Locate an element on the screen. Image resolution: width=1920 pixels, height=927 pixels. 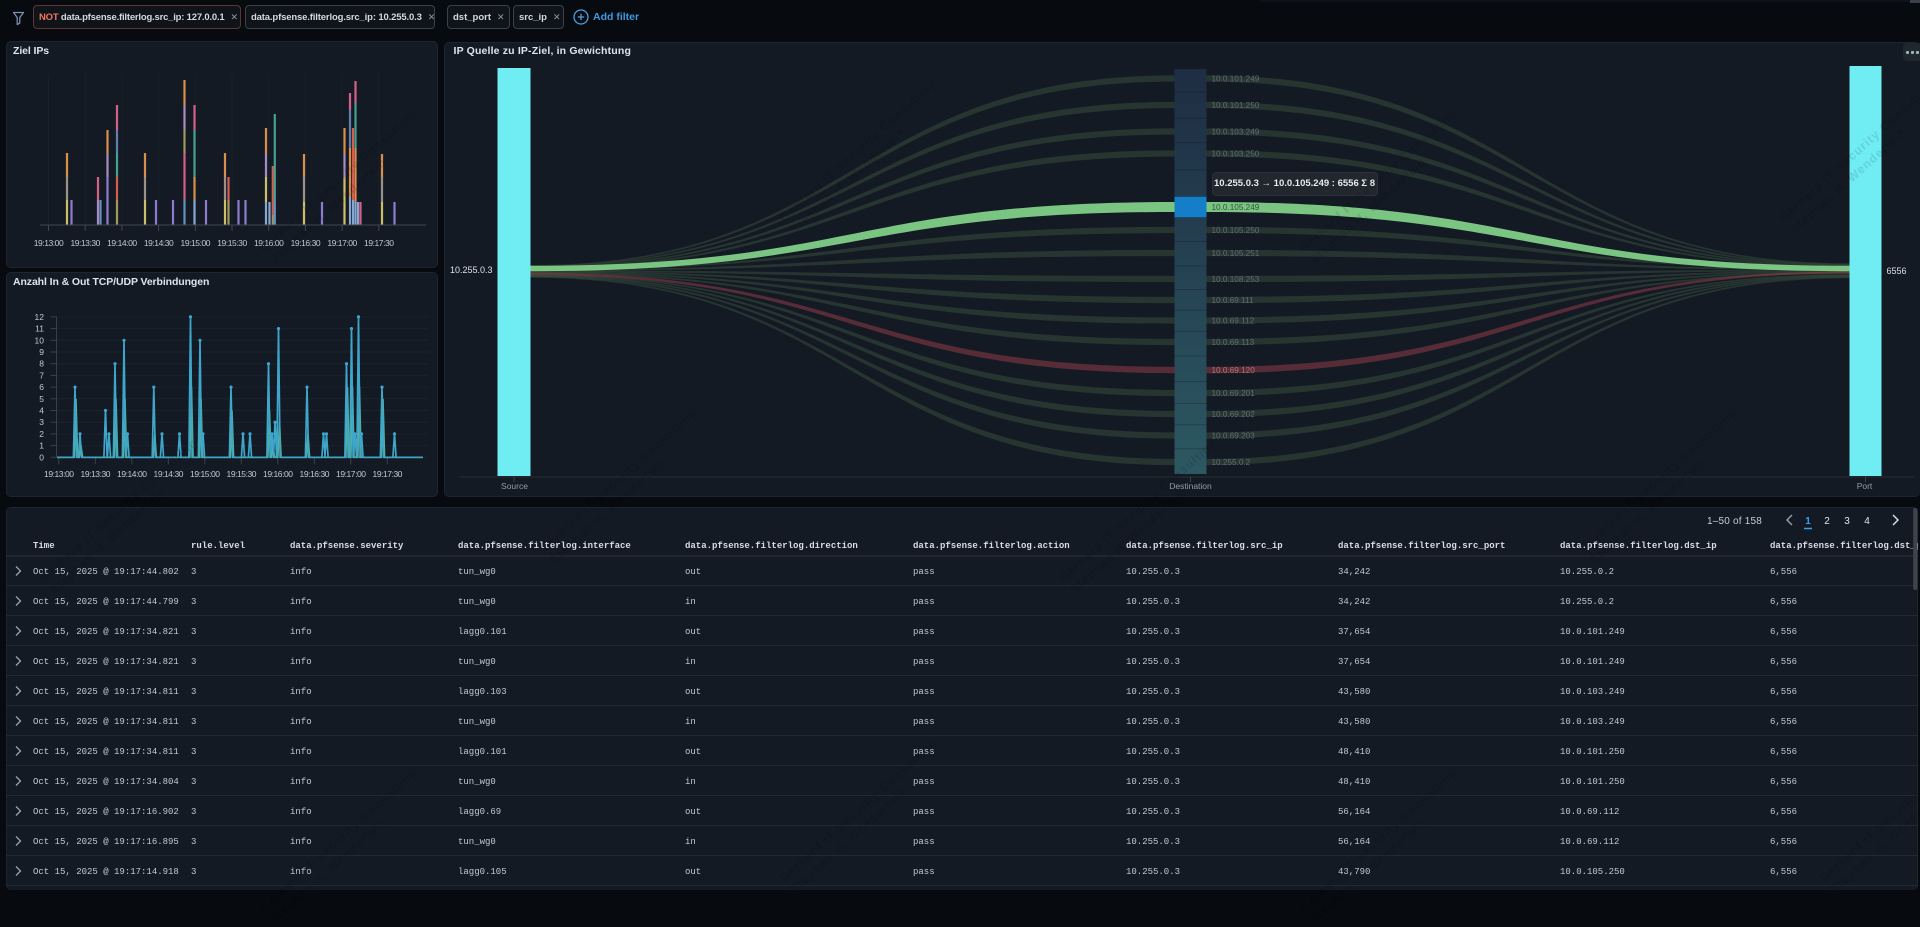
svg-text: Oct 15, 2025 @ 19:17:16.895 is located at coordinates (106, 842).